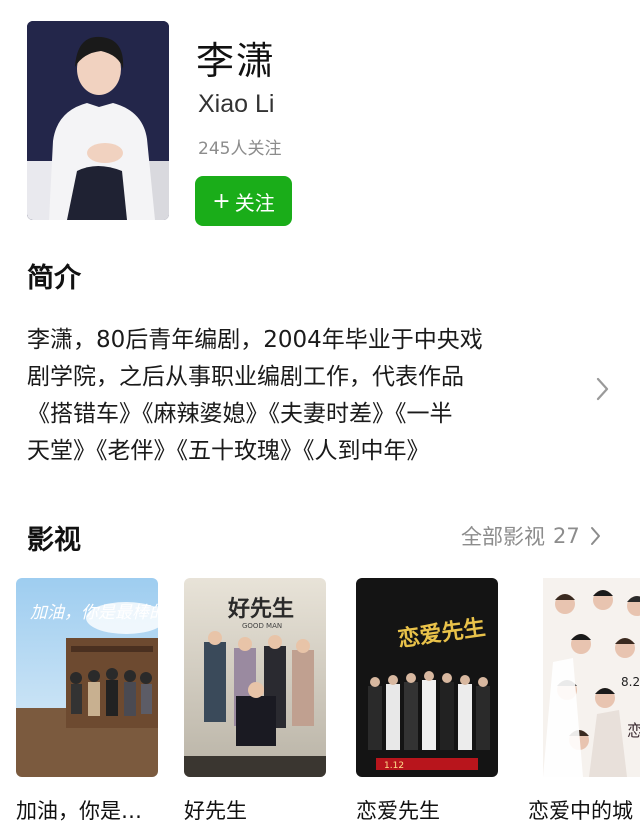  What do you see at coordinates (398, 810) in the screenshot?
I see `film-title: 恋爱先生` at bounding box center [398, 810].